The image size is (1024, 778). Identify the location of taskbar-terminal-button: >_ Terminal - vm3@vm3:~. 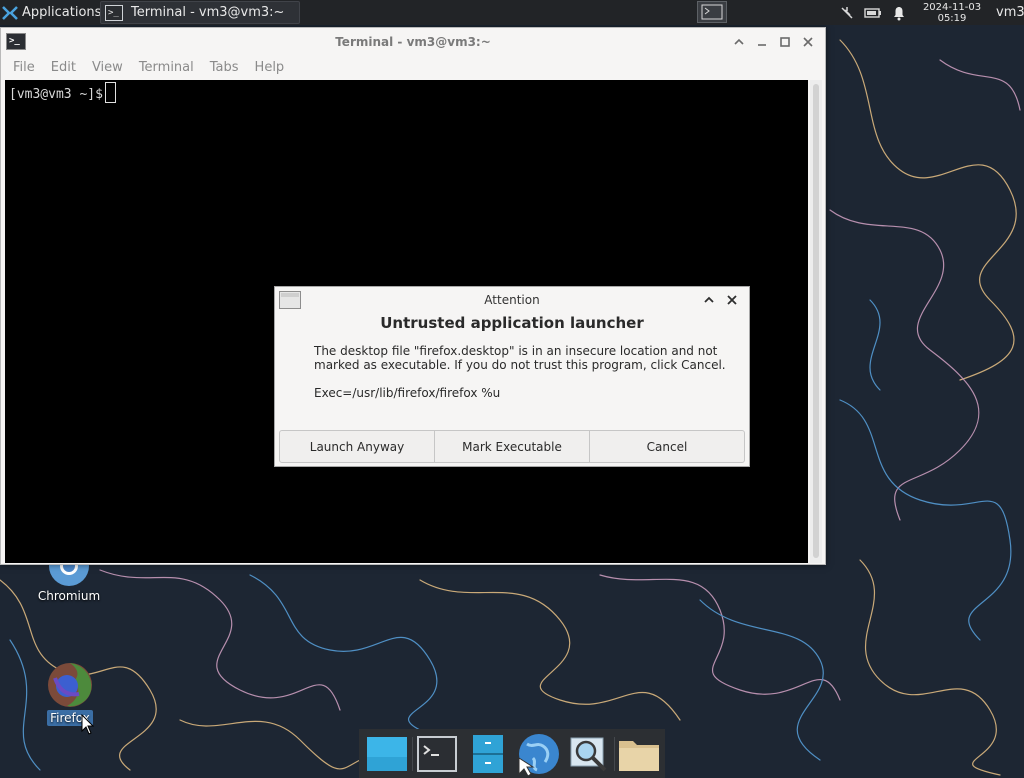
(200, 12).